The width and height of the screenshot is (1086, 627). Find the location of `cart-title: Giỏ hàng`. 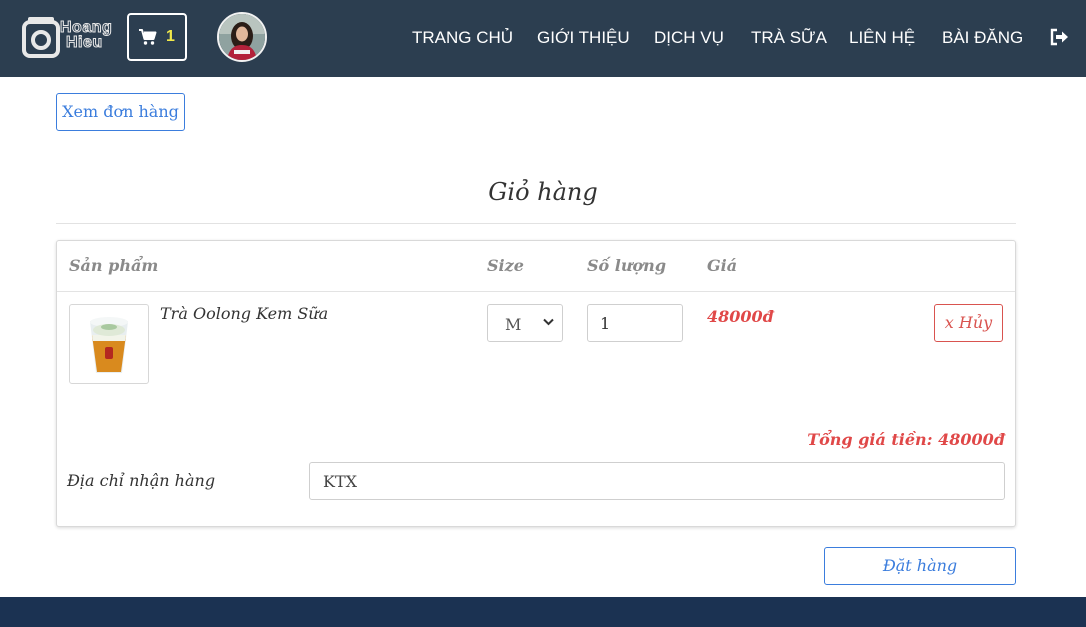

cart-title: Giỏ hàng is located at coordinates (543, 192).